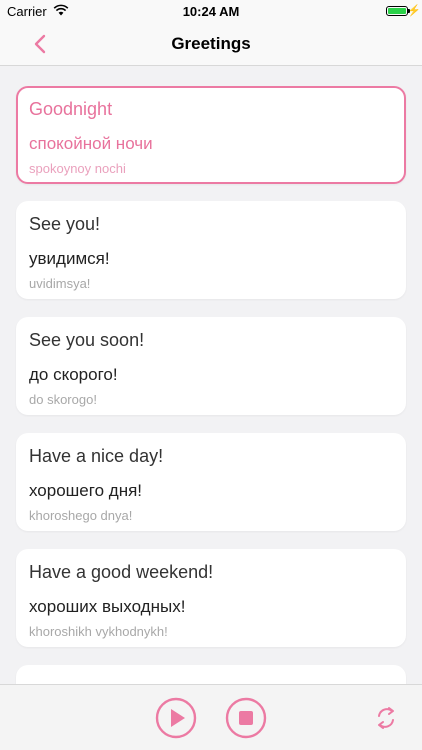 This screenshot has height=750, width=422. Describe the element at coordinates (63, 399) in the screenshot. I see `transliteration-text: do skorogo!` at that location.